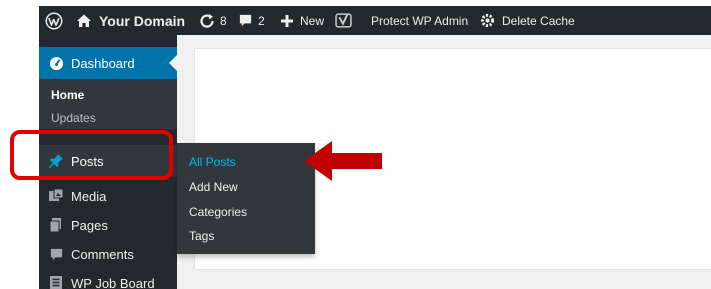  Describe the element at coordinates (246, 198) in the screenshot. I see `posts-flyout-submenu: All Posts Add New Categories Tags` at that location.